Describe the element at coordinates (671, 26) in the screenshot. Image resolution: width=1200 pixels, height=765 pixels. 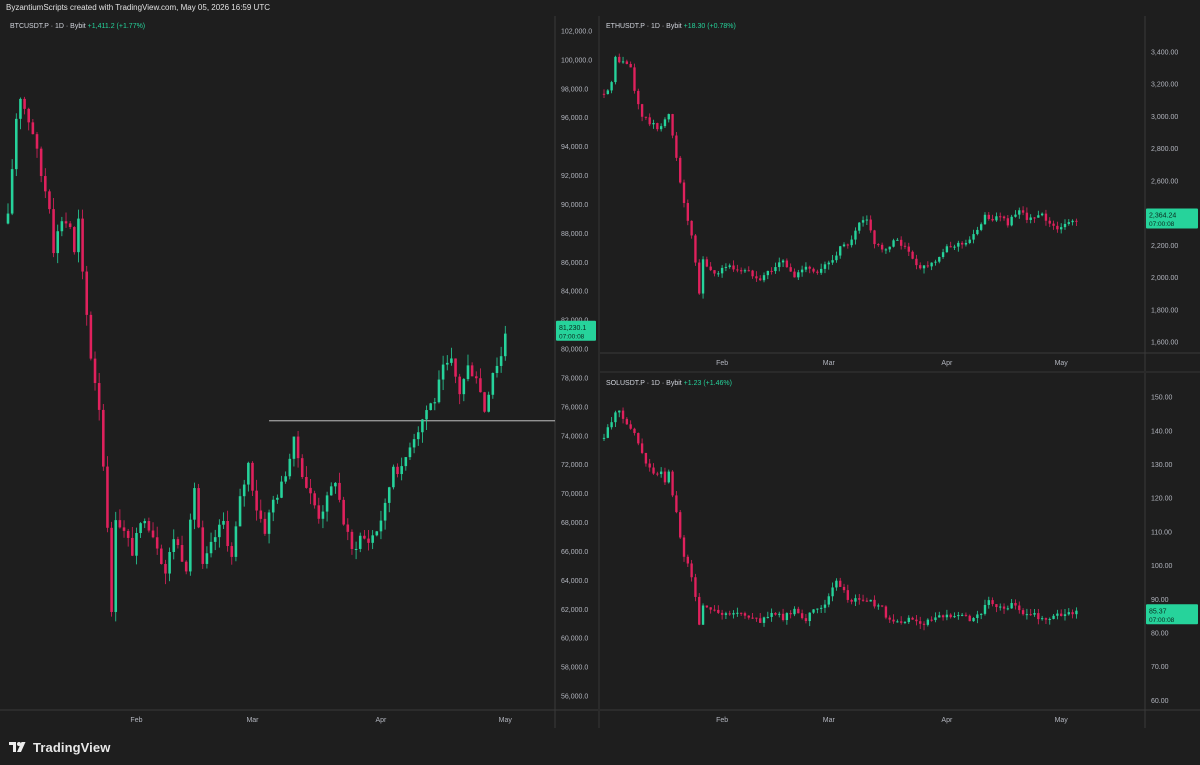
I see `symbol-legend: ETHUSDT.P · 1D · Bybit +18.30 (+0.78%)` at that location.